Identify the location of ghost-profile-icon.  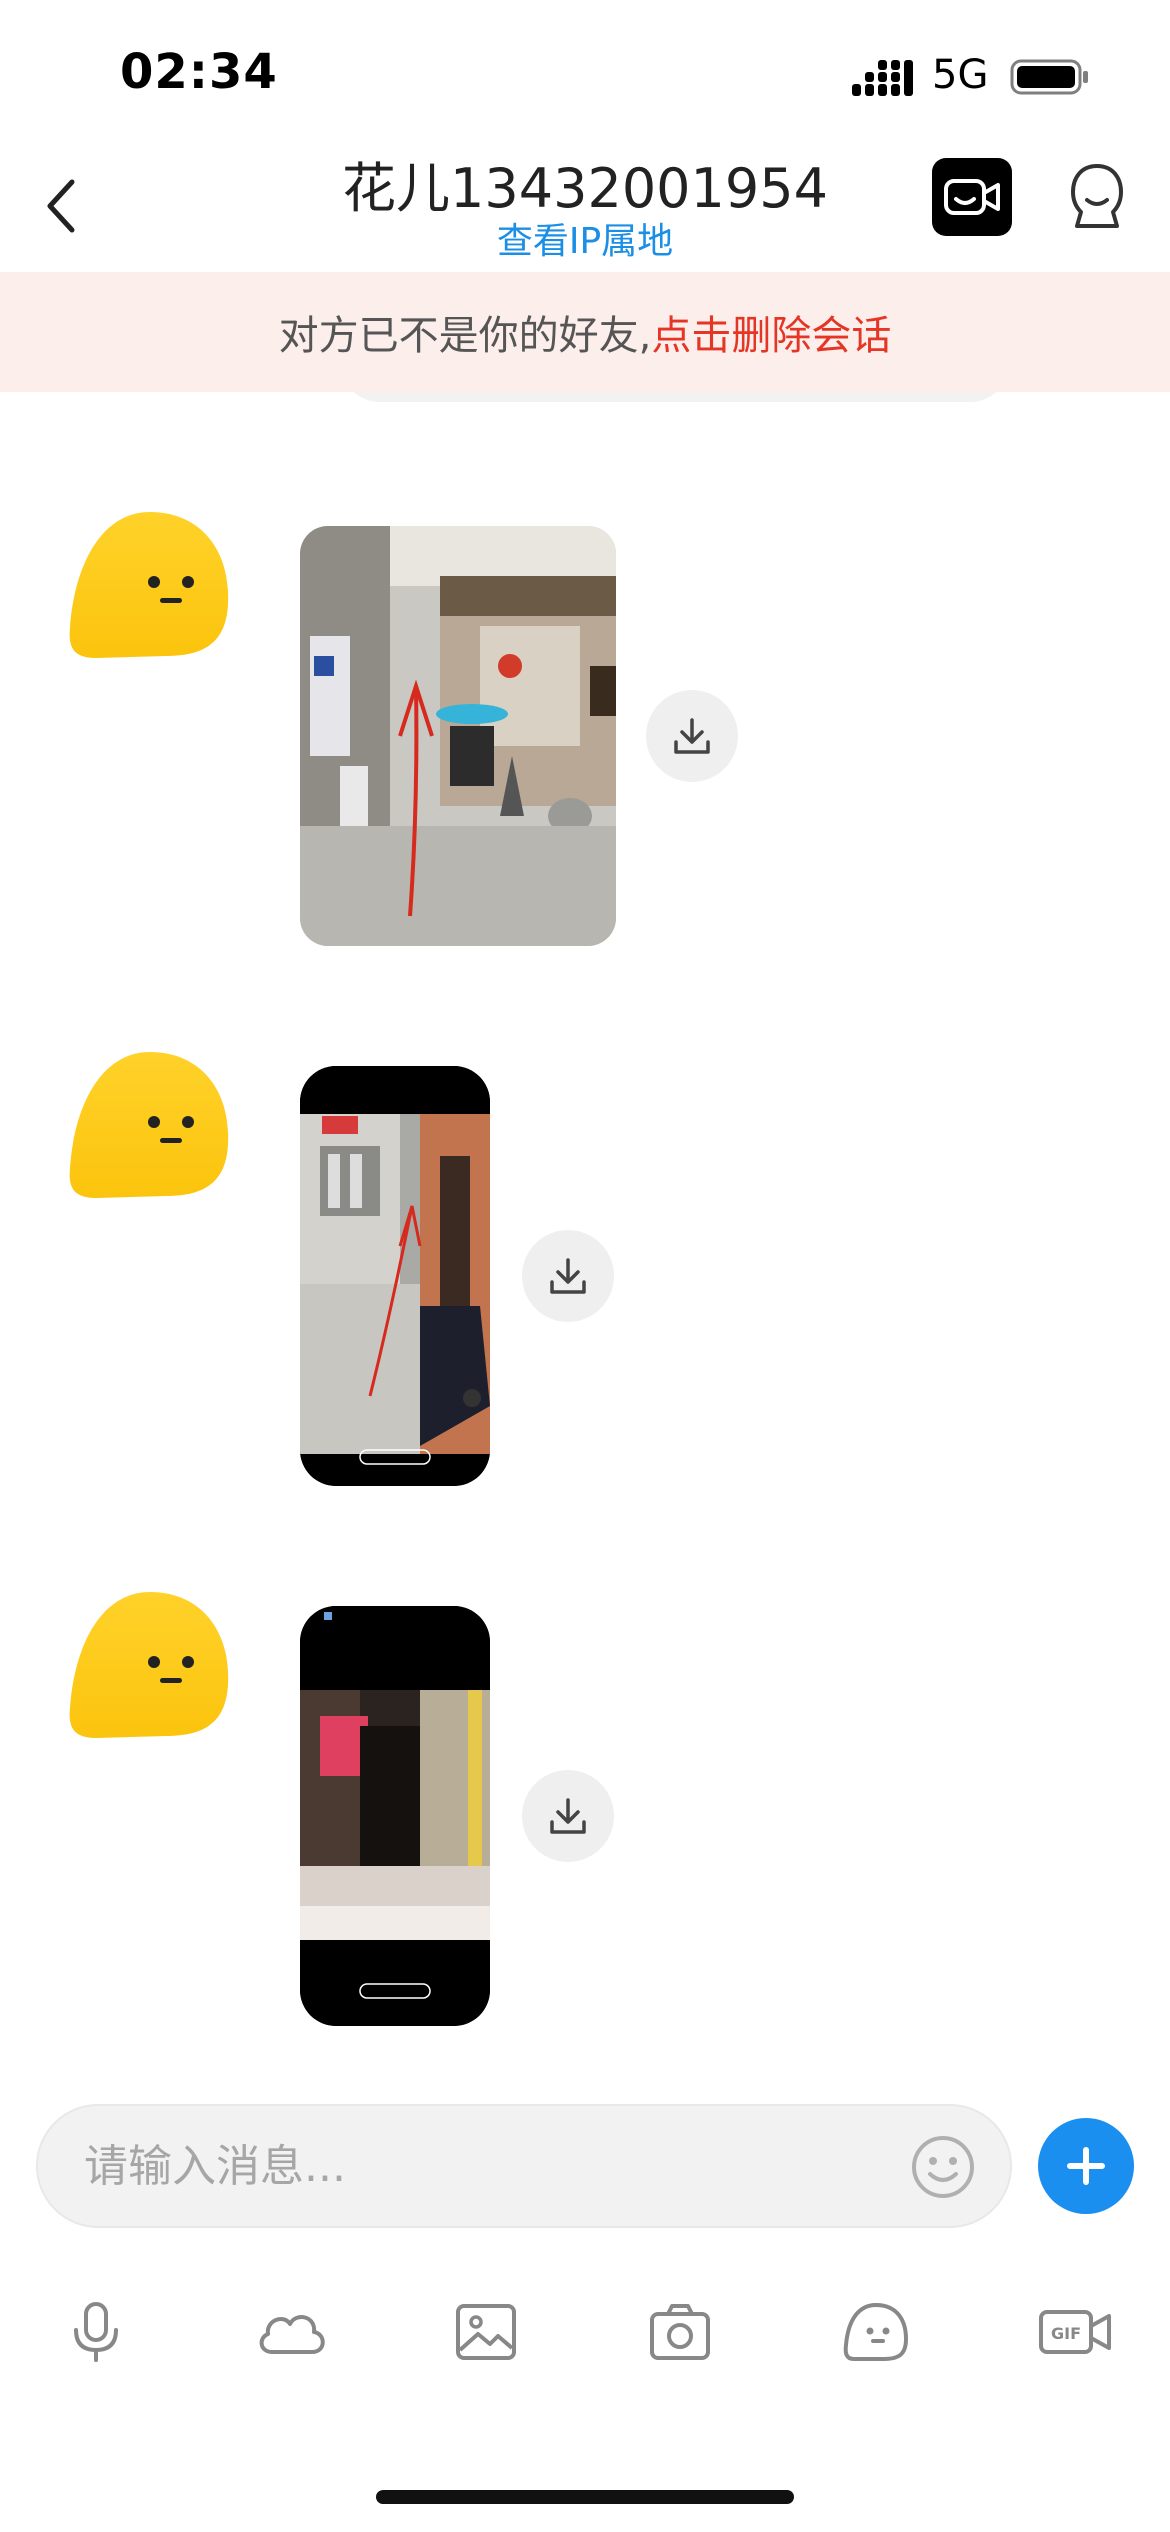
(1097, 196).